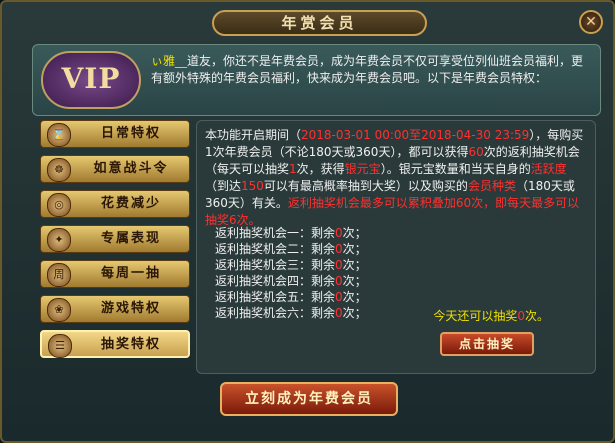 The height and width of the screenshot is (443, 615). I want to click on sidebar-item-1: ☸ 如意战斗令, so click(115, 169).